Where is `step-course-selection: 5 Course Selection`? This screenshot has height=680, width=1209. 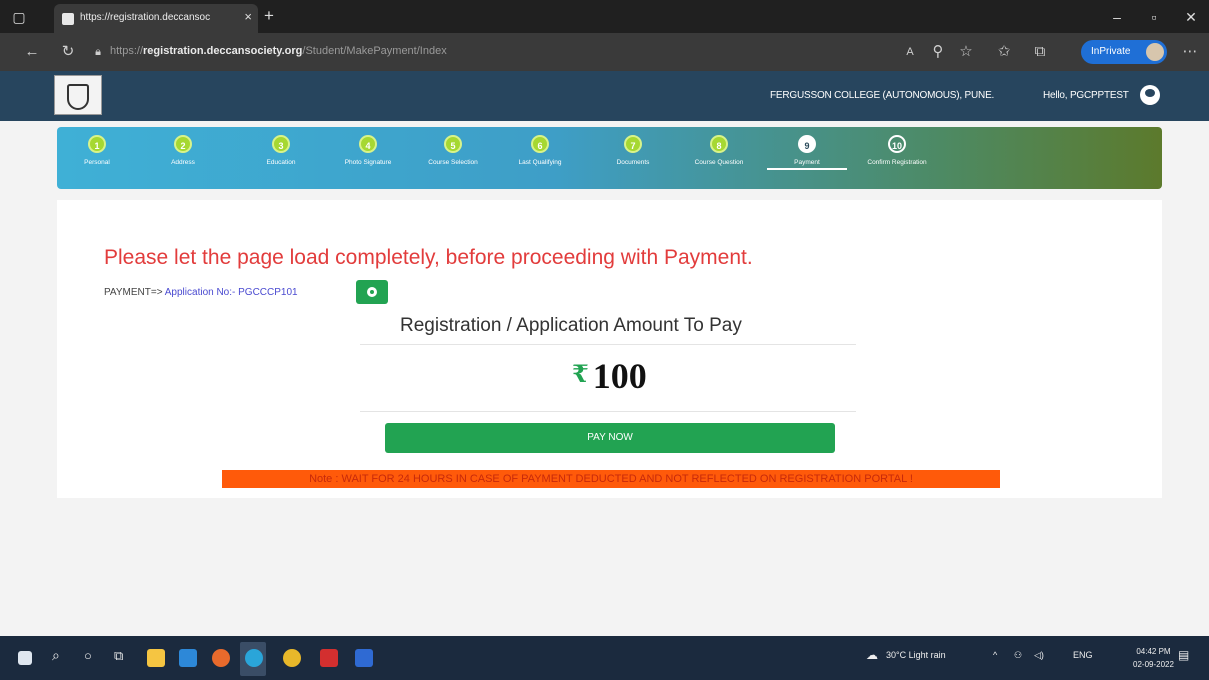 step-course-selection: 5 Course Selection is located at coordinates (453, 150).